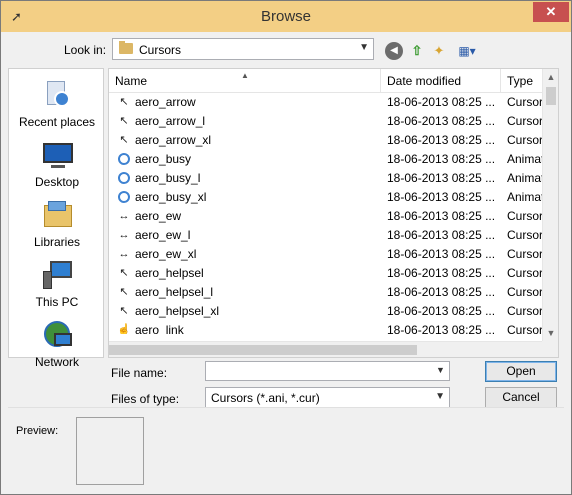 Image resolution: width=572 pixels, height=495 pixels. Describe the element at coordinates (37, 431) in the screenshot. I see `preview-label: Preview:` at that location.